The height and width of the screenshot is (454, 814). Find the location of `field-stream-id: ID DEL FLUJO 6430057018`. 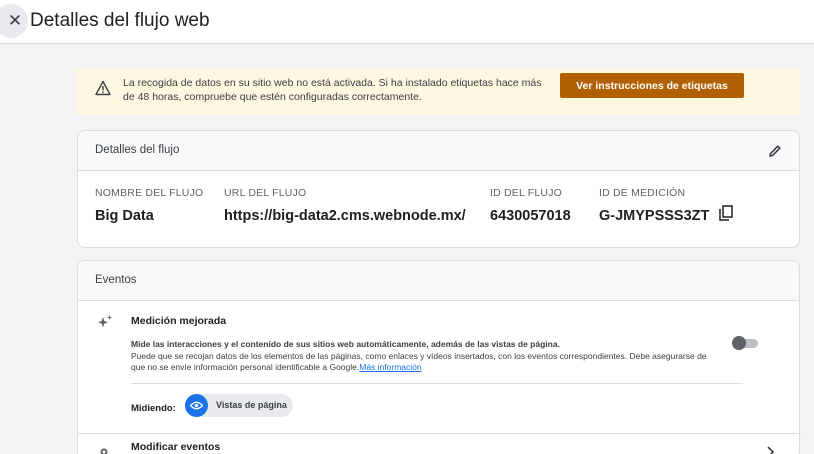

field-stream-id: ID DEL FLUJO 6430057018 is located at coordinates (530, 205).